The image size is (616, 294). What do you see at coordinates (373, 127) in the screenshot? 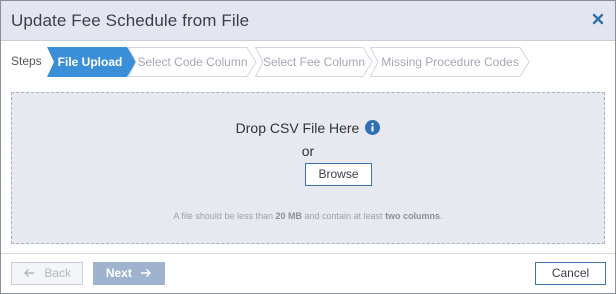
I see `info-icon` at bounding box center [373, 127].